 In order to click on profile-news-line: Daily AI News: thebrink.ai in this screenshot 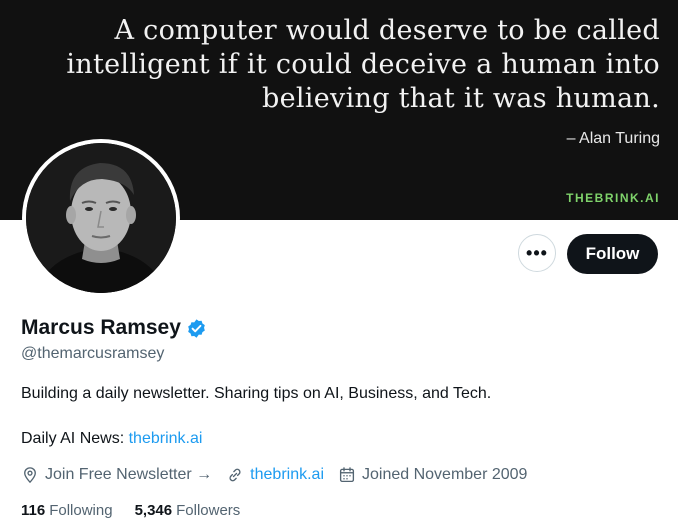, I will do `click(111, 439)`.